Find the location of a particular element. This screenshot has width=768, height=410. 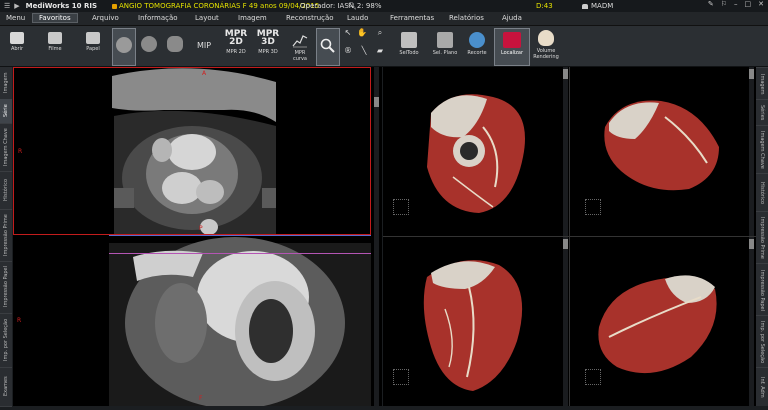

thorax-view-button is located at coordinates (175, 46).